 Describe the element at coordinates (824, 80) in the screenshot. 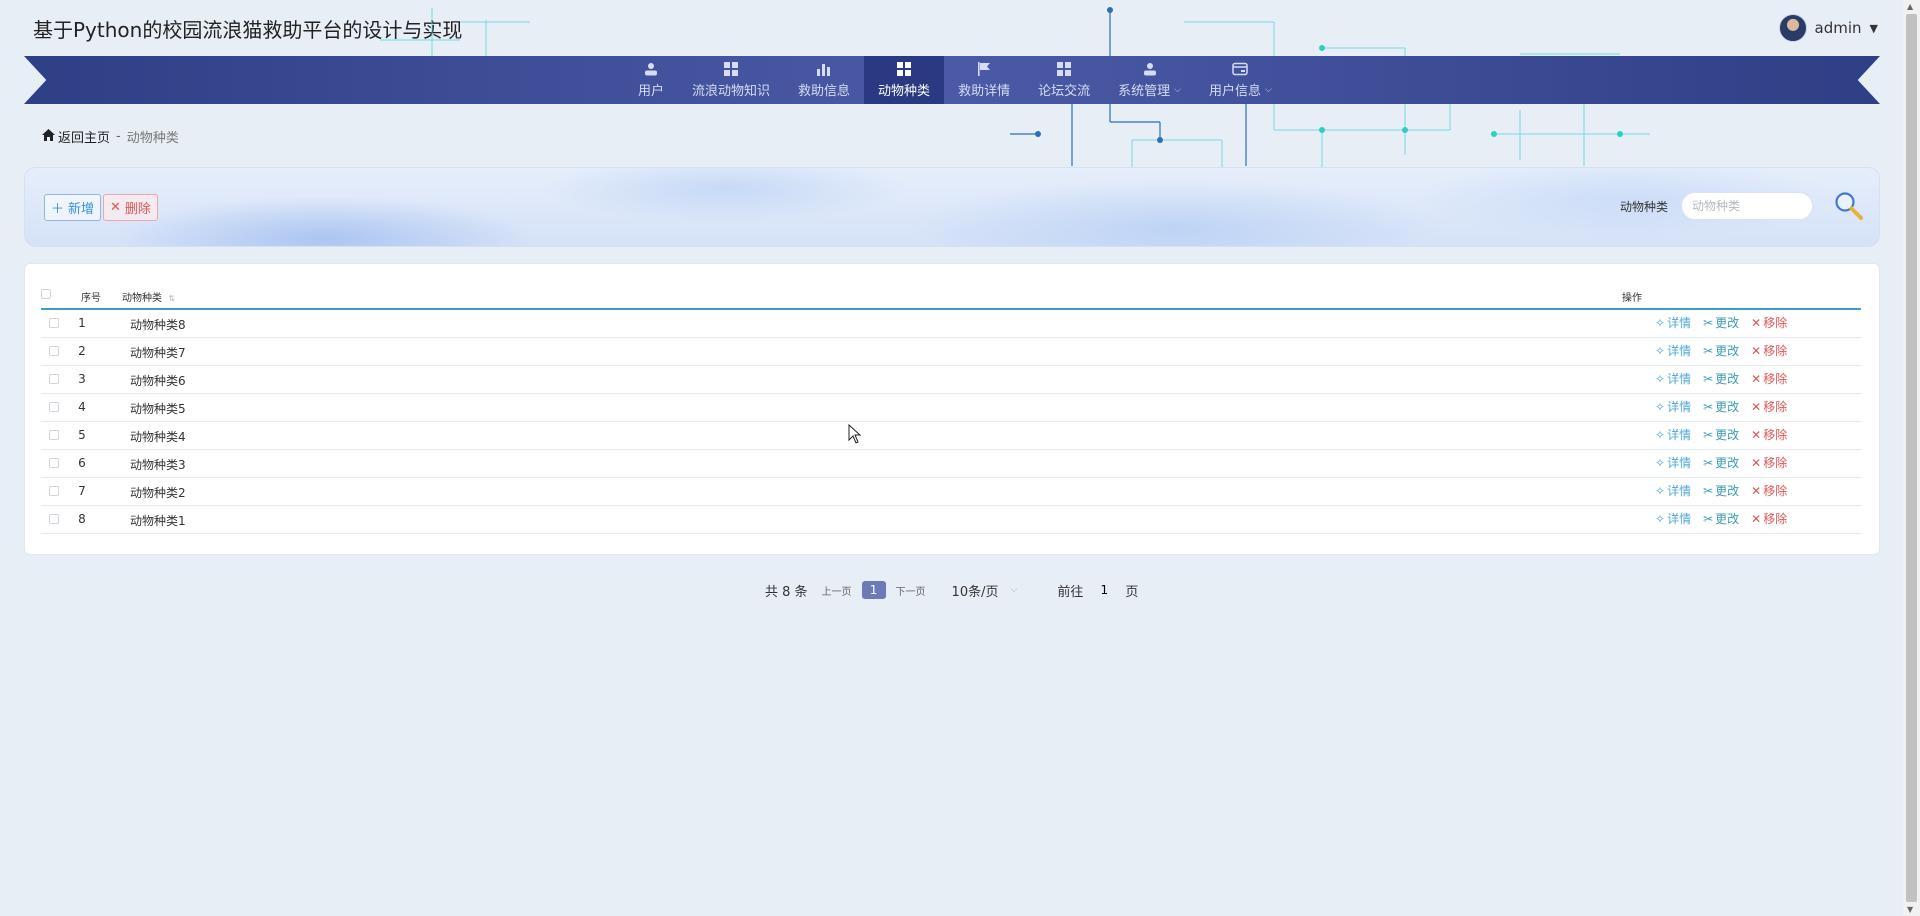

I see `nav-item-rescue-info: 救助信息` at that location.